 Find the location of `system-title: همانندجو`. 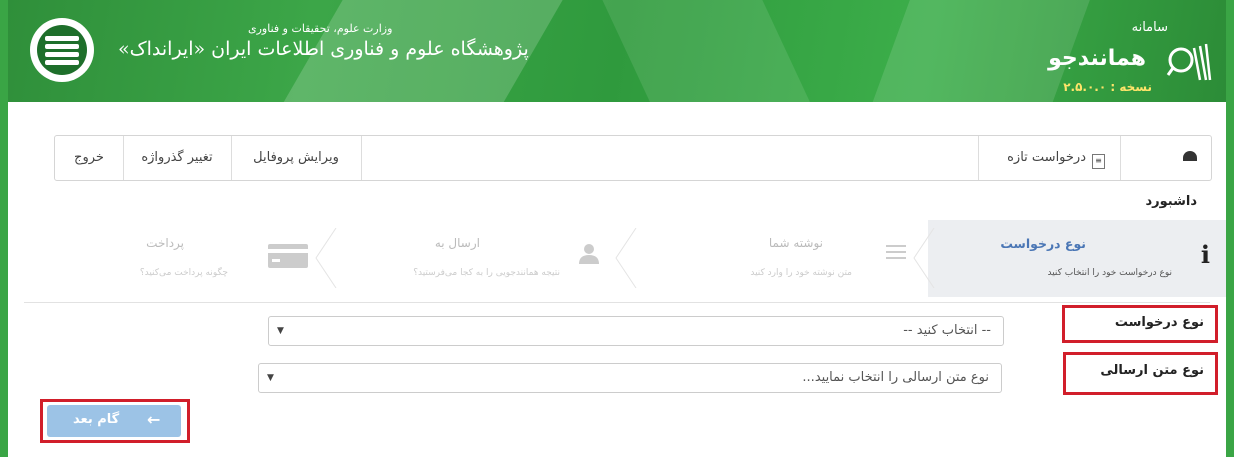

system-title: همانندجو is located at coordinates (1097, 58).